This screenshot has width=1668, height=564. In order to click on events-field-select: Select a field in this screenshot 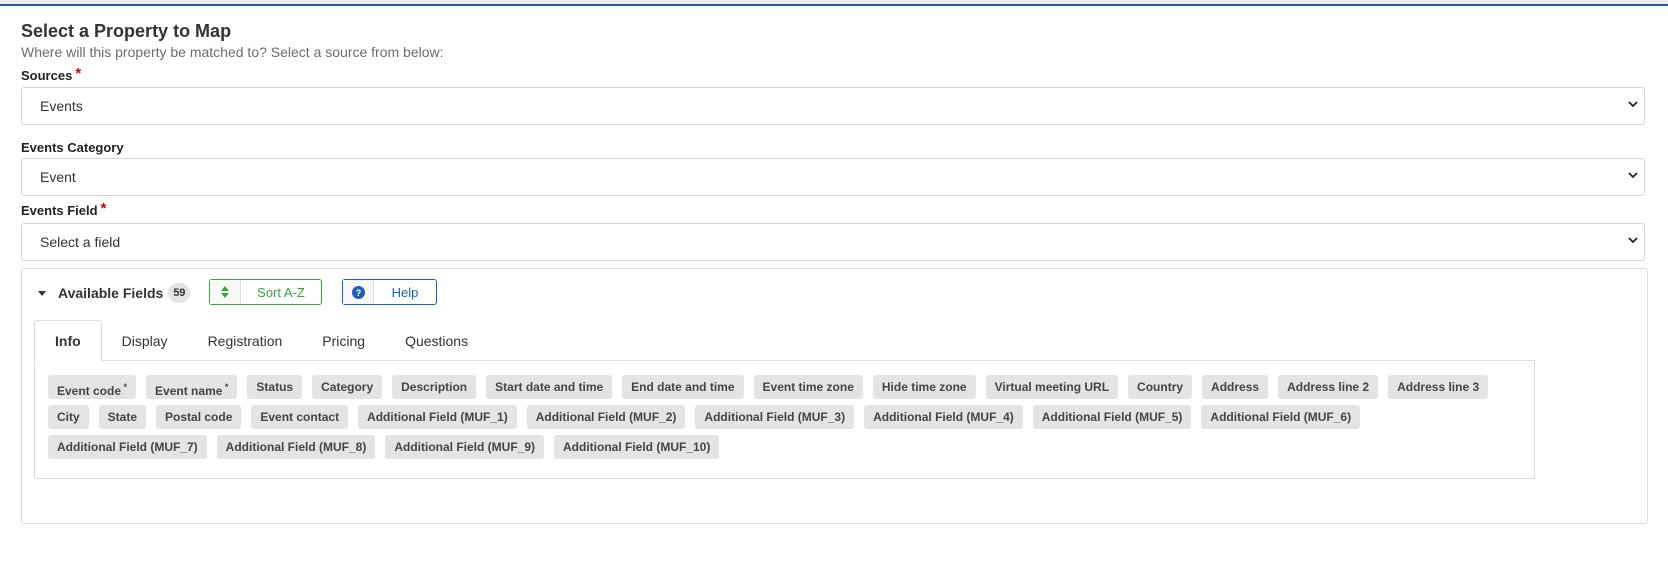, I will do `click(833, 242)`.